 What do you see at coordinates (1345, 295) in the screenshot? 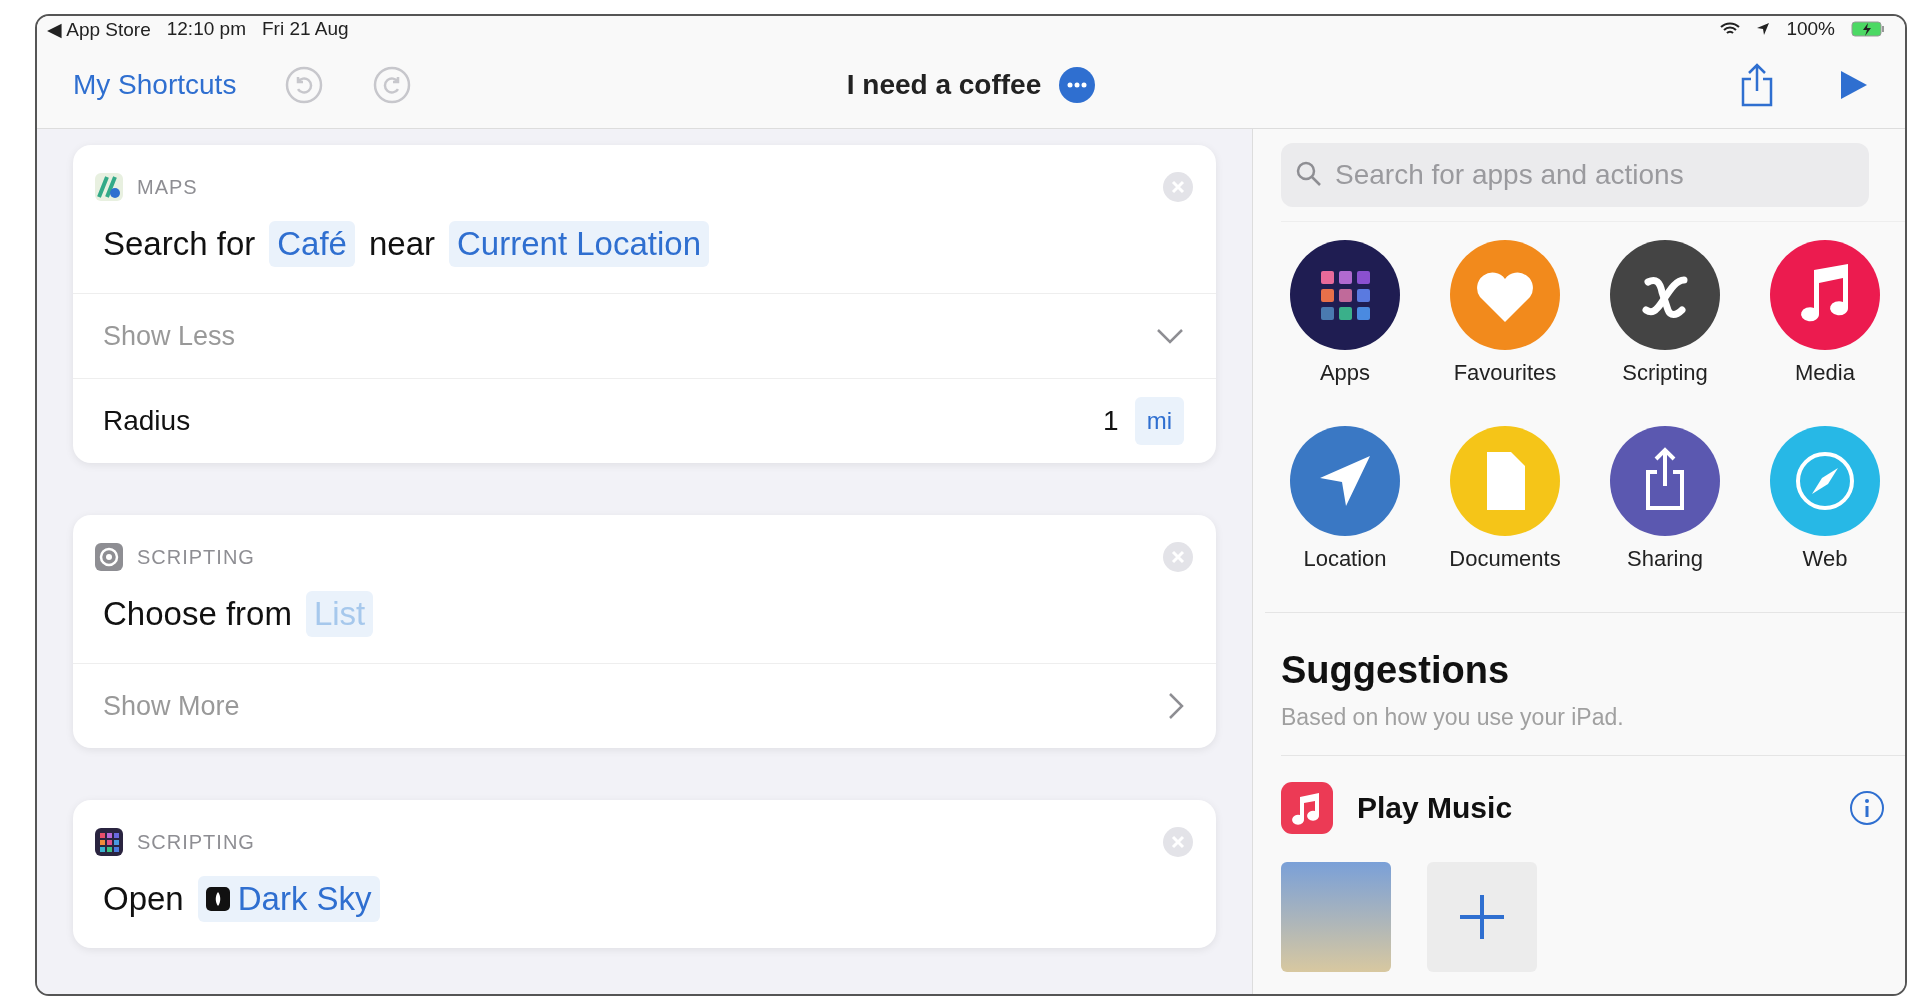
I see `category-grid-icon` at bounding box center [1345, 295].